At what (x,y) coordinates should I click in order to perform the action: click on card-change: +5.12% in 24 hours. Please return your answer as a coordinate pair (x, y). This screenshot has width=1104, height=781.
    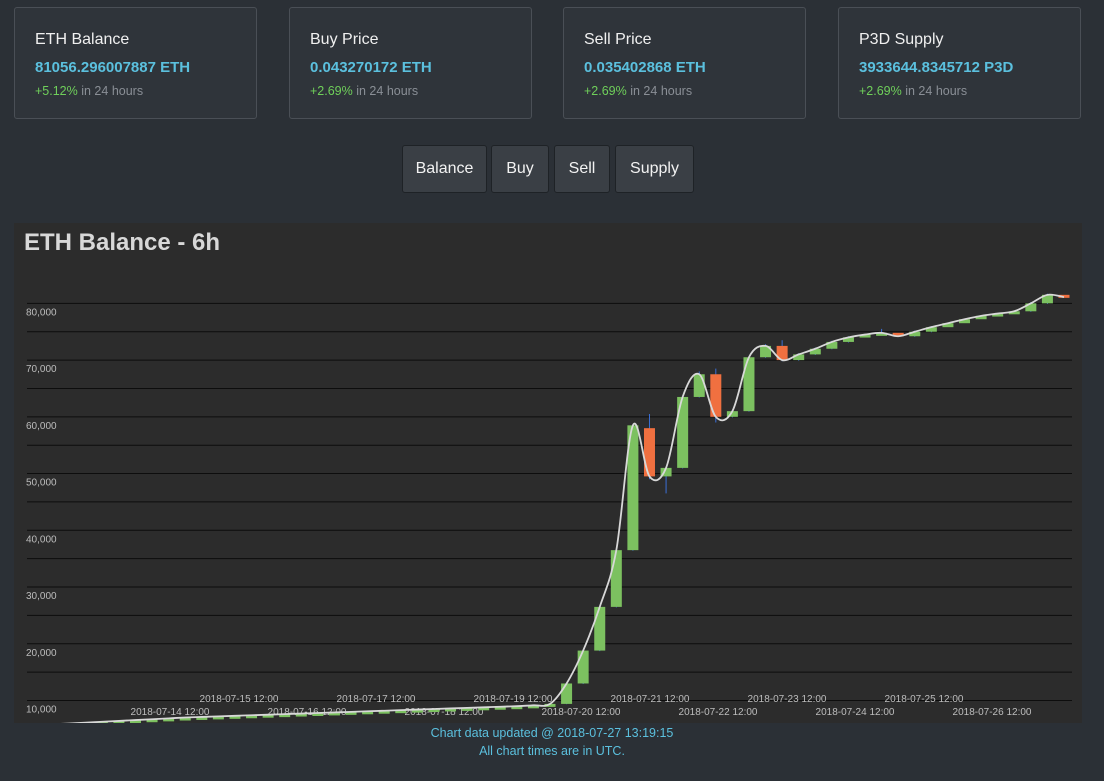
    Looking at the image, I should click on (135, 91).